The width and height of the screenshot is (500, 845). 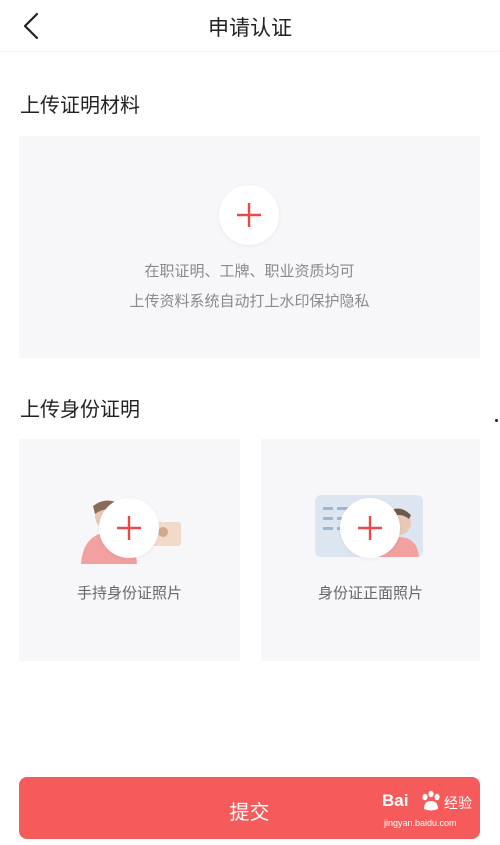 What do you see at coordinates (80, 409) in the screenshot?
I see `section-title-identity: 上传身份证明` at bounding box center [80, 409].